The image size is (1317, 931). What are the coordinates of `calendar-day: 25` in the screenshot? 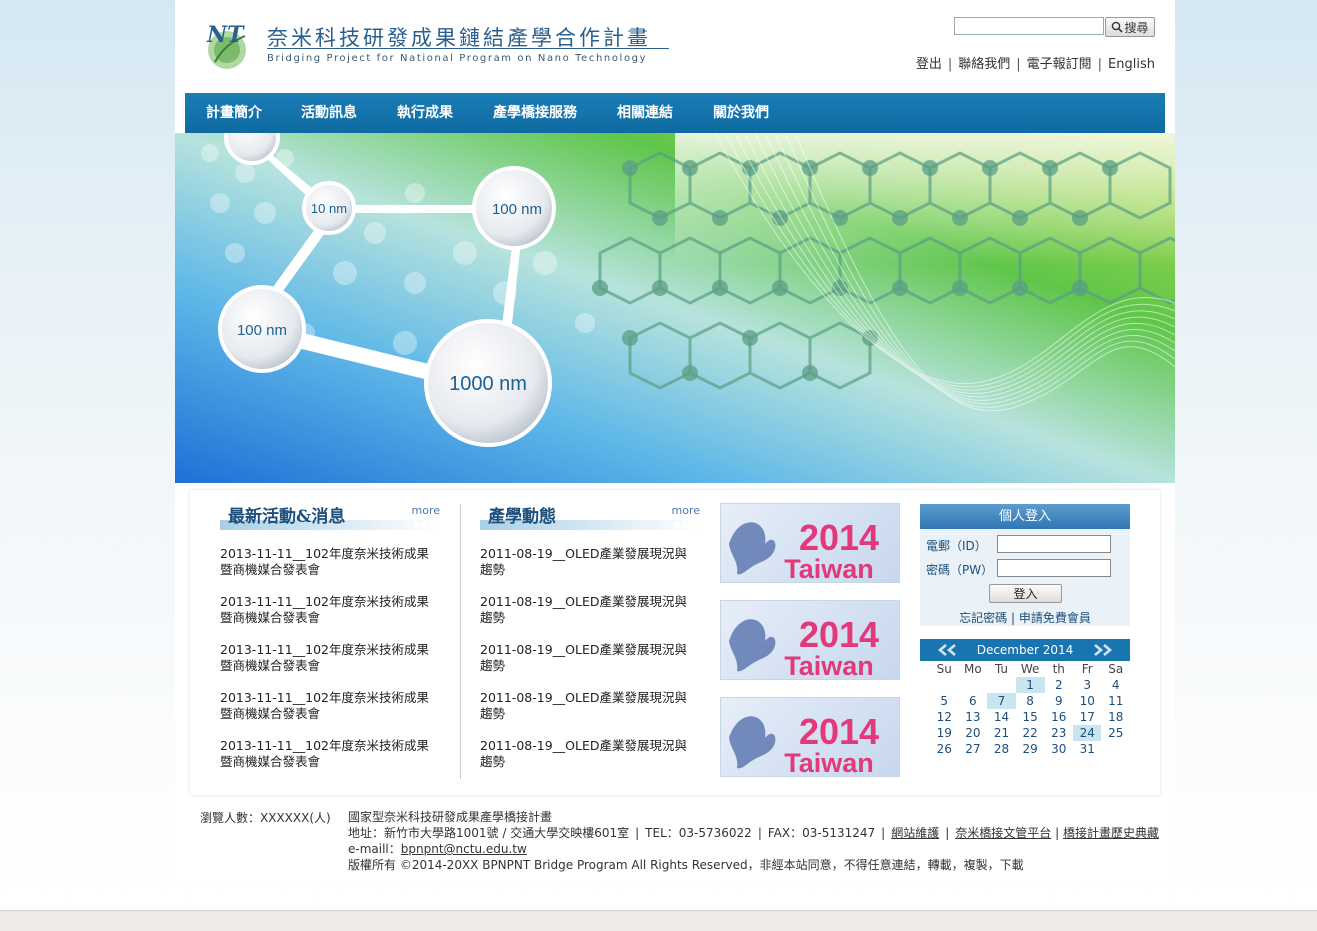 It's located at (1115, 733).